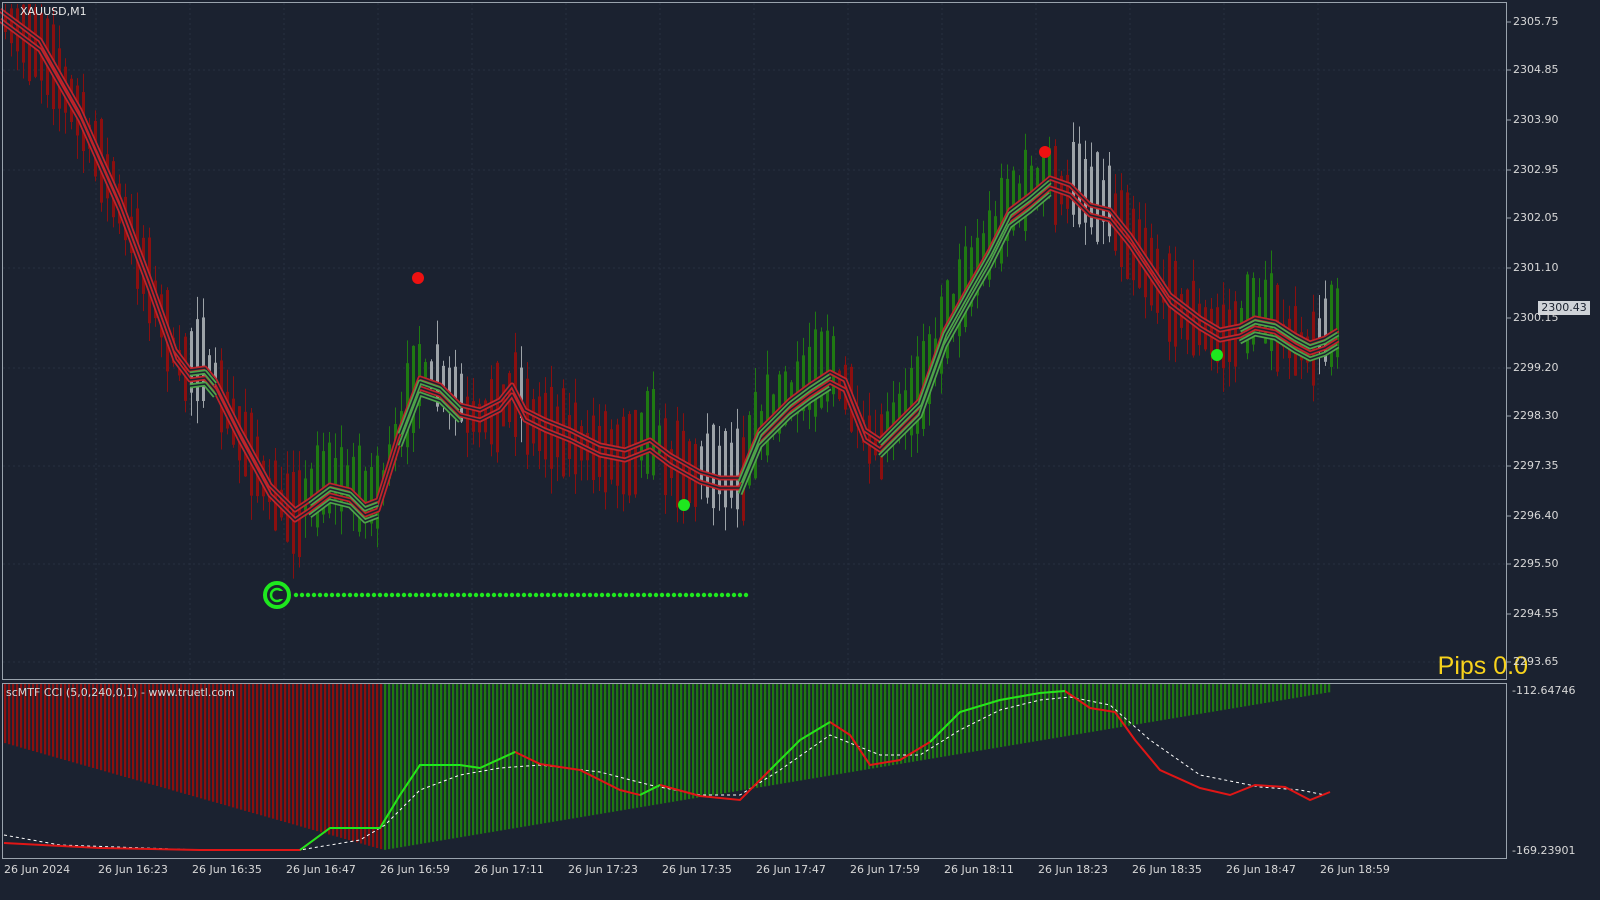 The height and width of the screenshot is (900, 1600). What do you see at coordinates (1536, 367) in the screenshot?
I see `price-tick-label: 2299.20` at bounding box center [1536, 367].